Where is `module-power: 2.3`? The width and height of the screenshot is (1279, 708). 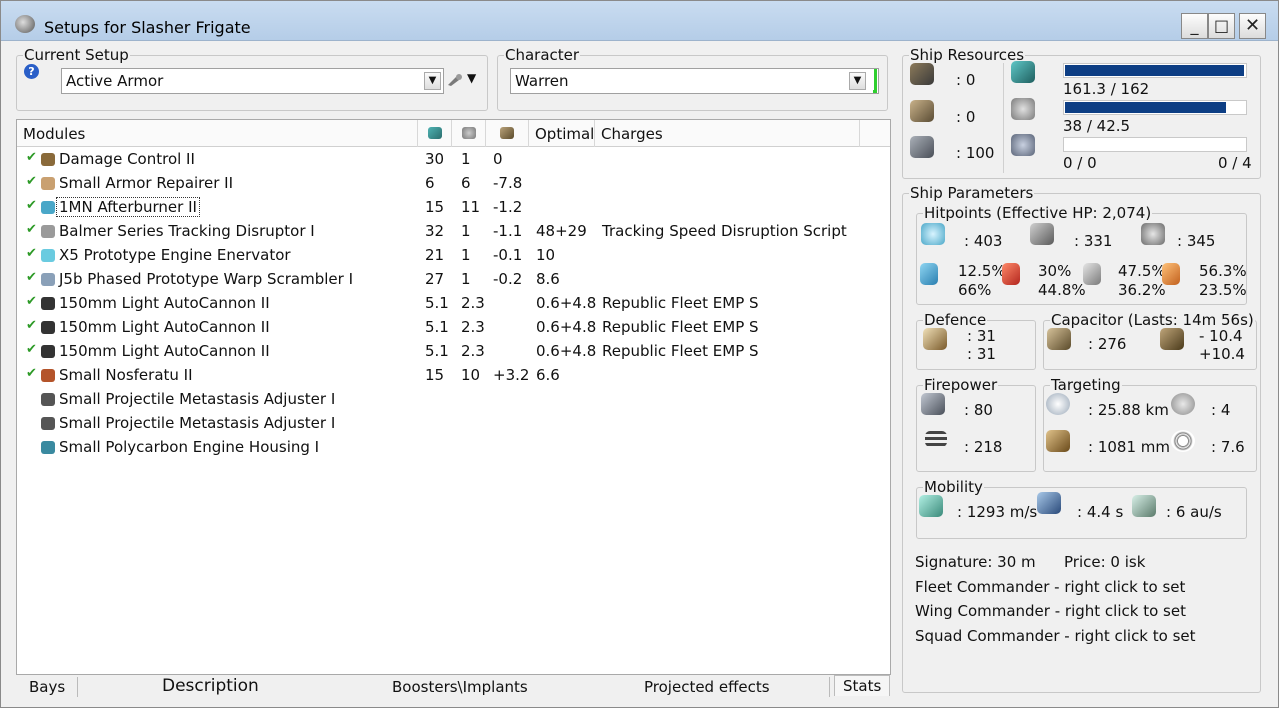 module-power: 2.3 is located at coordinates (473, 351).